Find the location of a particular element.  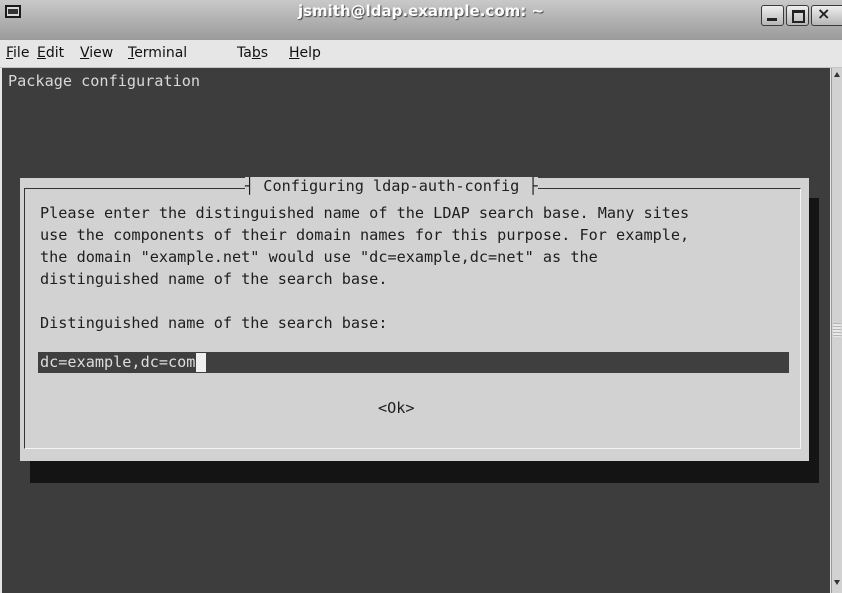

vertical-scrollbar is located at coordinates (836, 330).